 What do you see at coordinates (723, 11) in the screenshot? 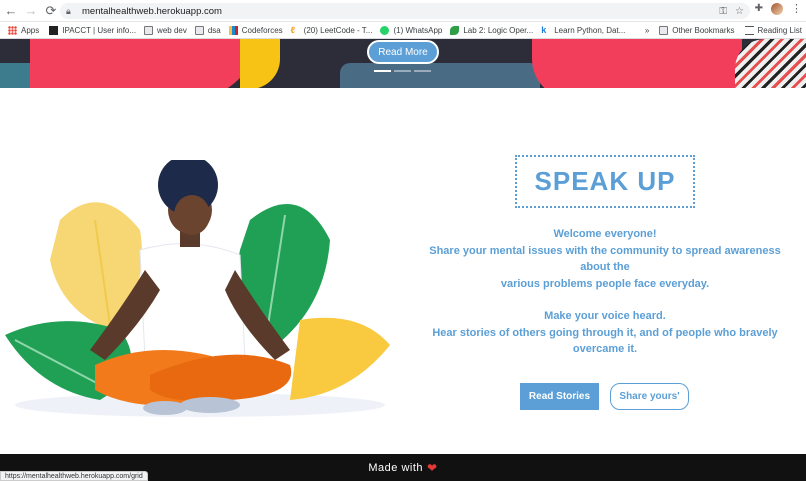
I see `key-icon: ⚿` at bounding box center [723, 11].